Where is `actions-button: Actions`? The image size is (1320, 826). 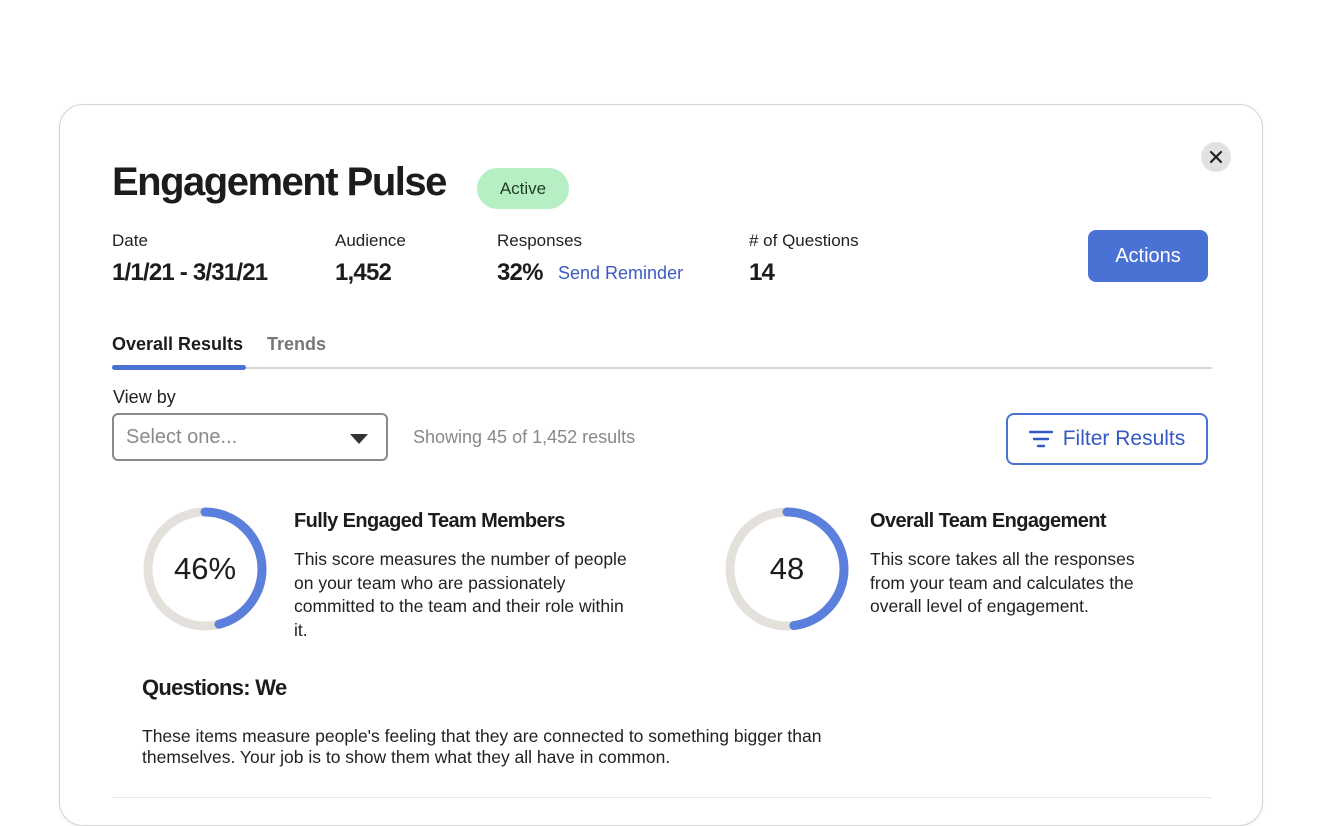 actions-button: Actions is located at coordinates (1148, 256).